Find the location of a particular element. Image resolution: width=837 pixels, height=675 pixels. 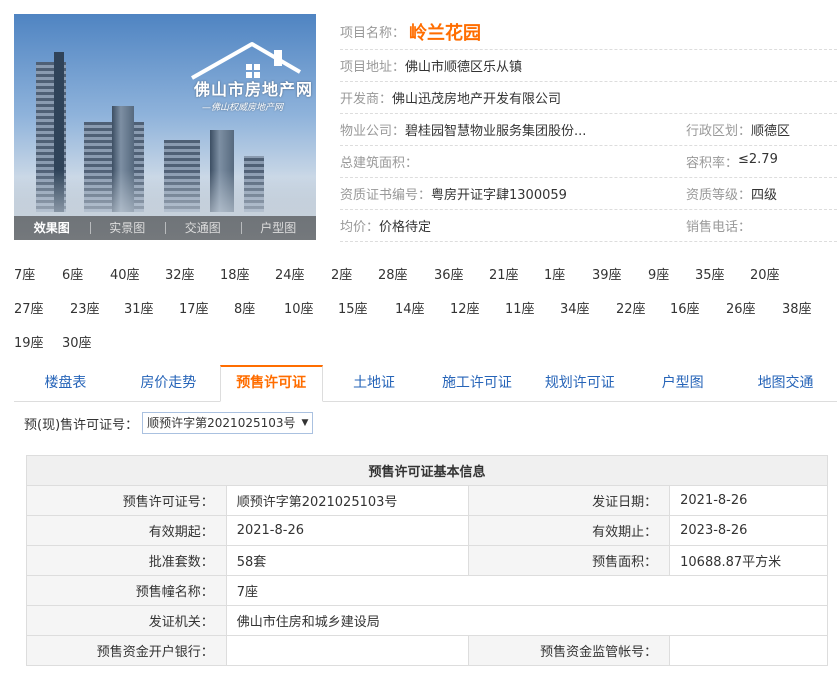

building-link: 11座 is located at coordinates (520, 307).